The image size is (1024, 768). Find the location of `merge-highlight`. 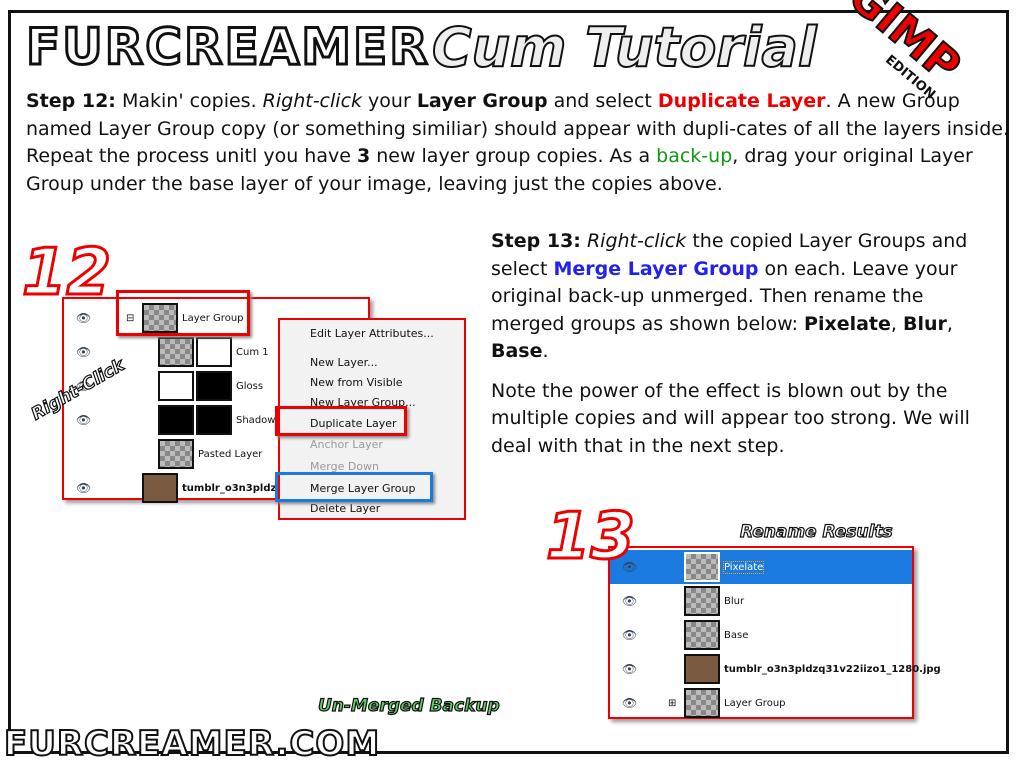

merge-highlight is located at coordinates (354, 487).